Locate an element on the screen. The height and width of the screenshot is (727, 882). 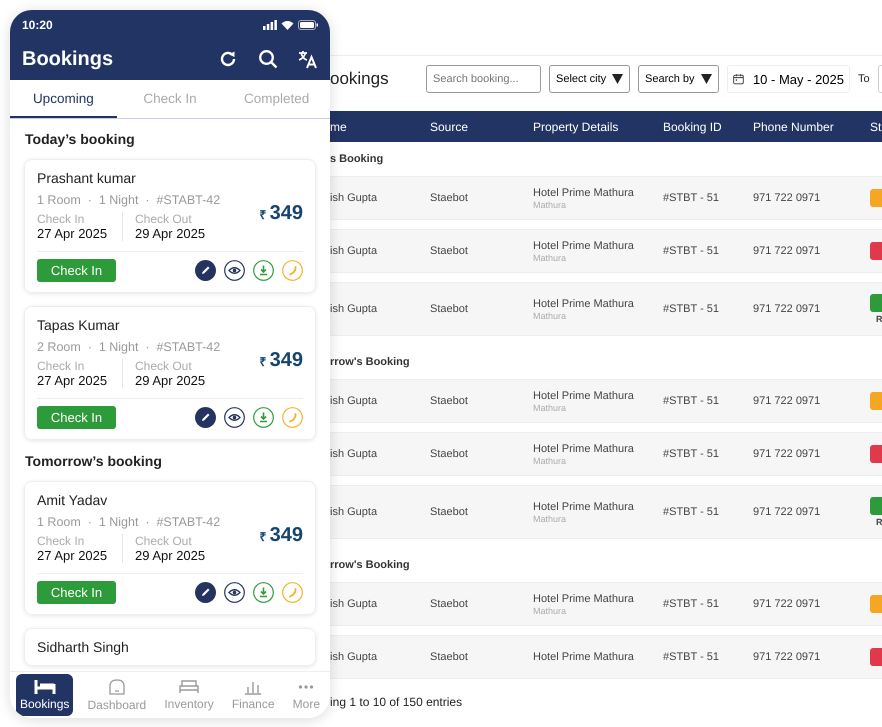
guest-name: Tapas Kumar is located at coordinates (78, 325).